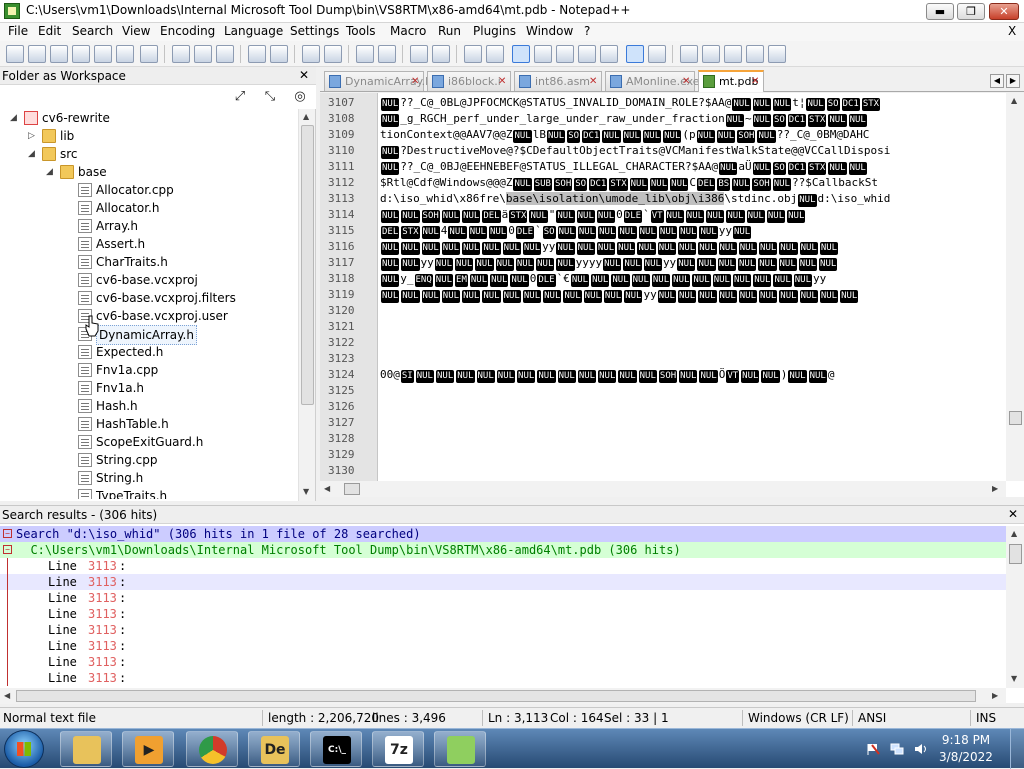 The height and width of the screenshot is (769, 1024). Describe the element at coordinates (986, 718) in the screenshot. I see `status-insert-mode: INS` at that location.